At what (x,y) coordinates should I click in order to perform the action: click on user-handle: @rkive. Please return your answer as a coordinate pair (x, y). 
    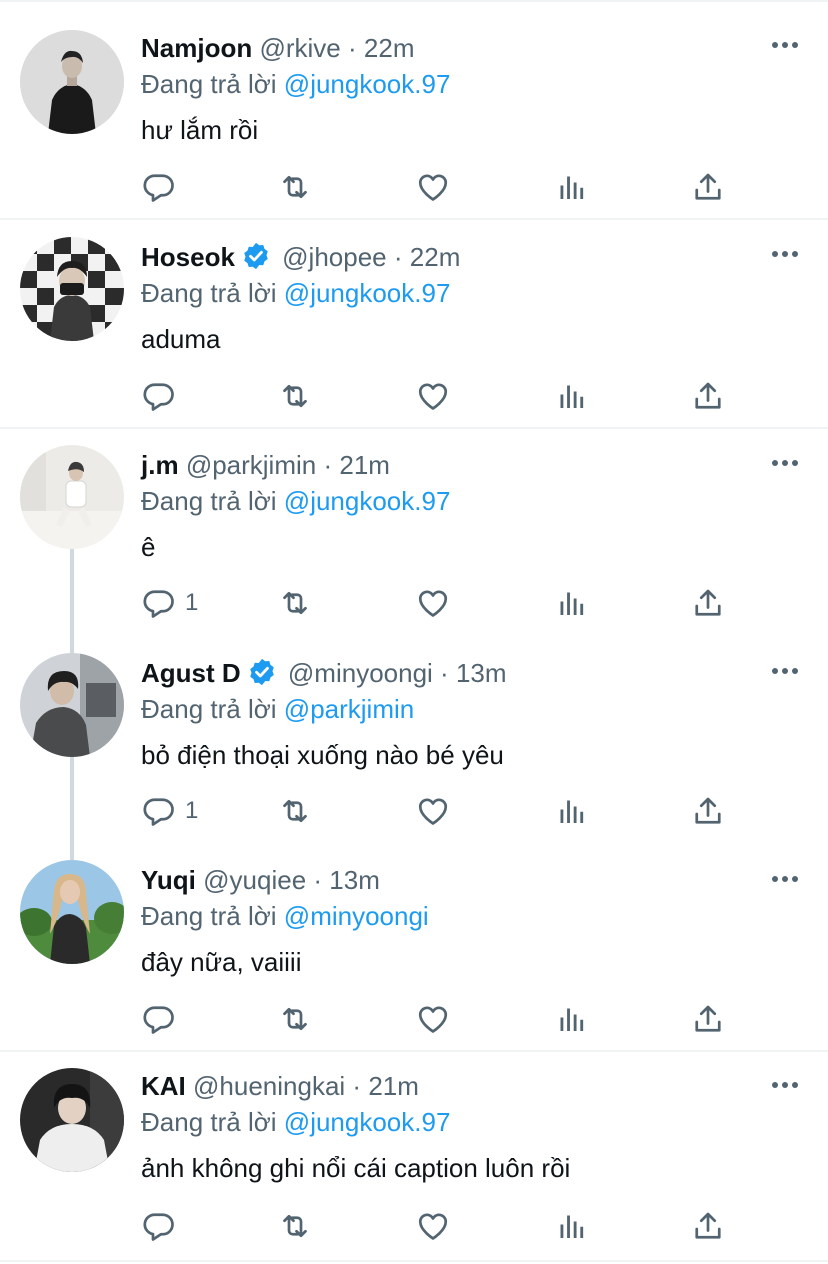
    Looking at the image, I should click on (299, 48).